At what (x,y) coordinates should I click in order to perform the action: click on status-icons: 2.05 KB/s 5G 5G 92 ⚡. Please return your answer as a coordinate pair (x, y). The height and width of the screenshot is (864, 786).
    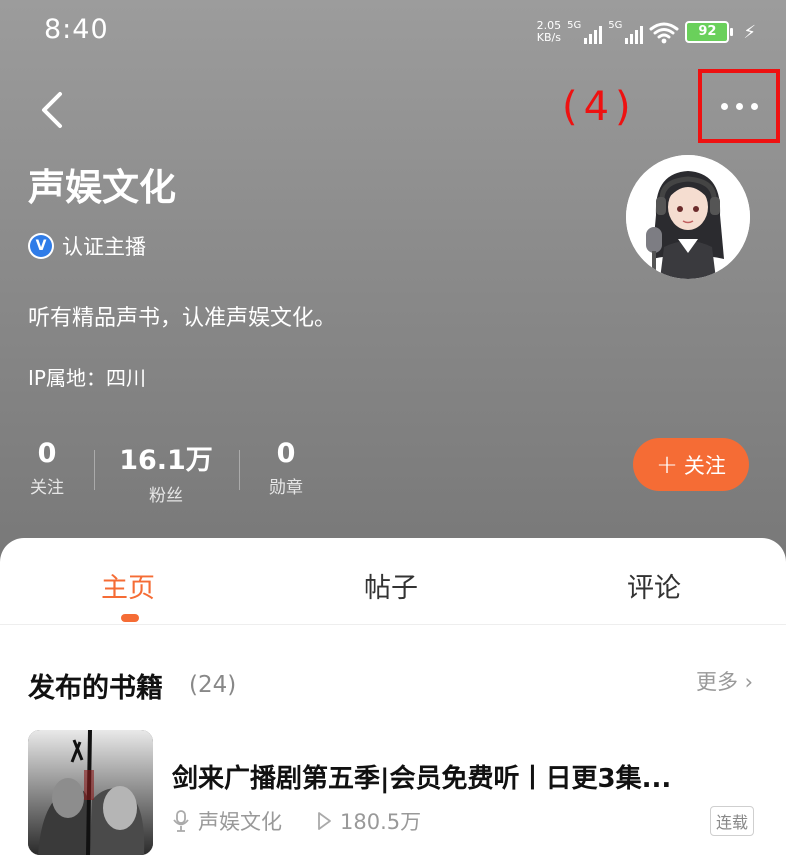
    Looking at the image, I should click on (646, 32).